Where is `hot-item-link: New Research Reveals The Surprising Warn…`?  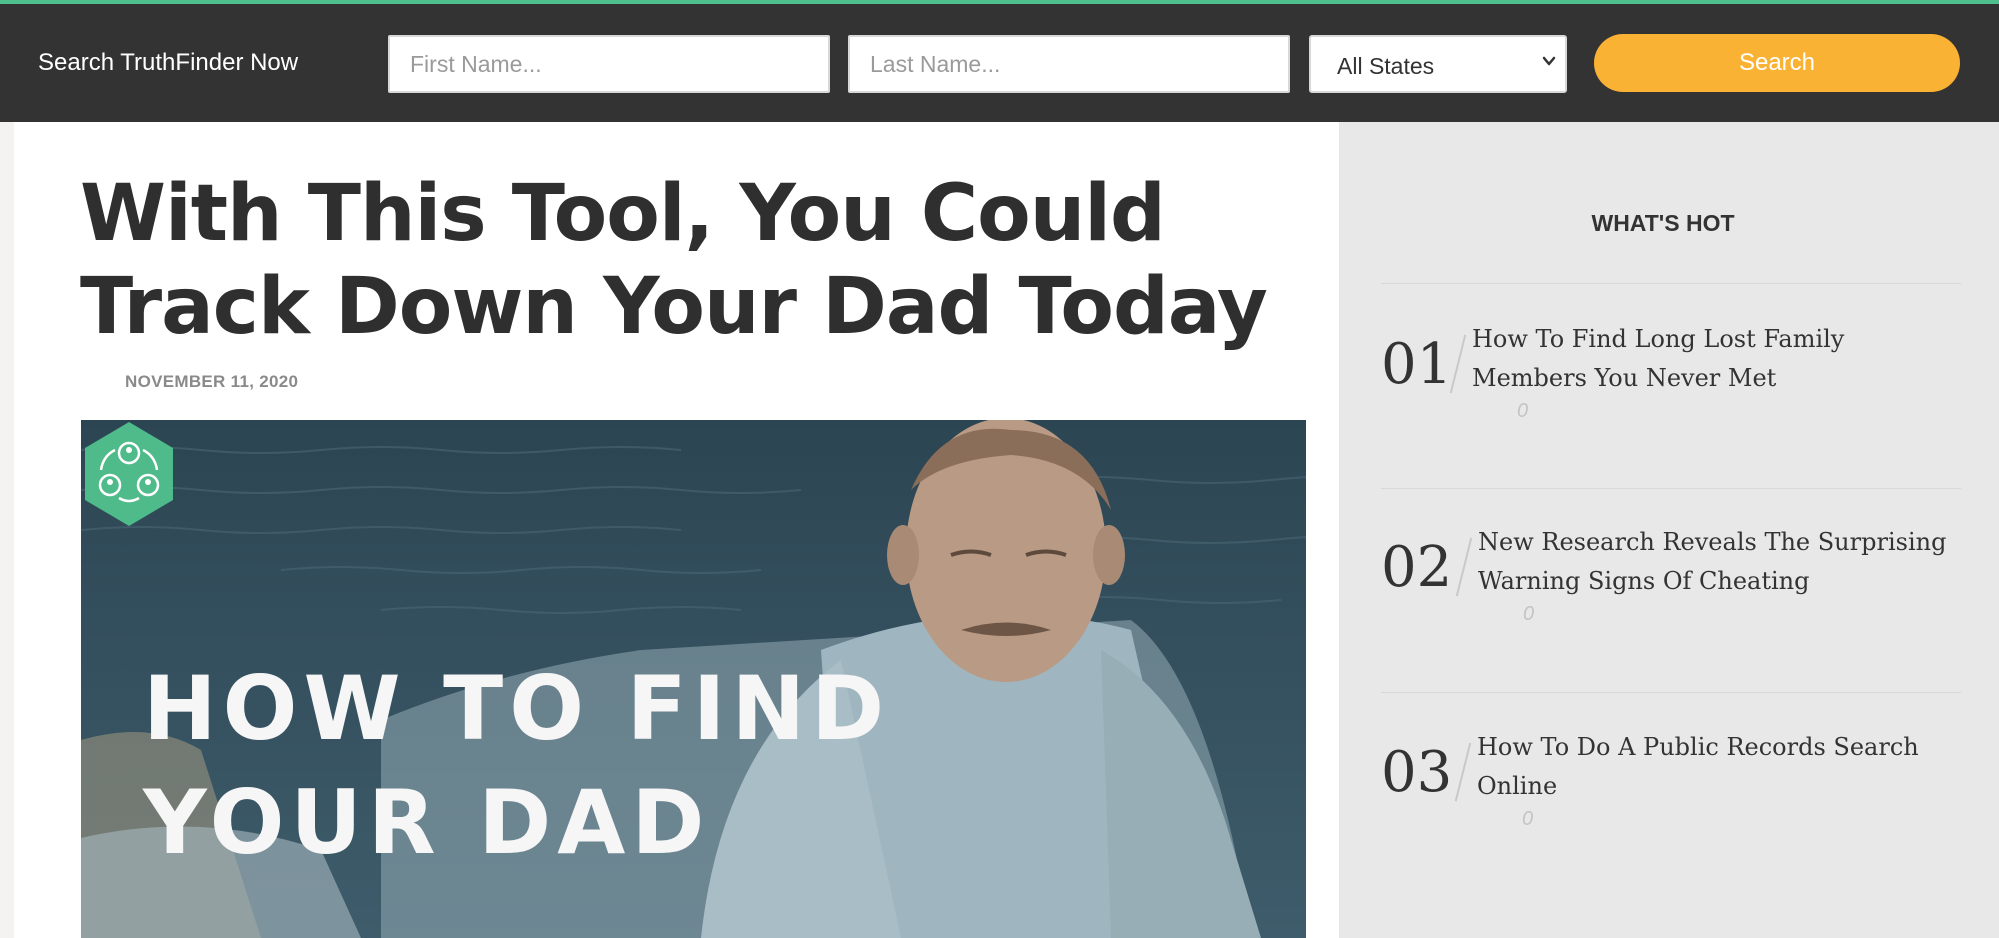
hot-item-link: New Research Reveals The Surprising Warn… is located at coordinates (1713, 562).